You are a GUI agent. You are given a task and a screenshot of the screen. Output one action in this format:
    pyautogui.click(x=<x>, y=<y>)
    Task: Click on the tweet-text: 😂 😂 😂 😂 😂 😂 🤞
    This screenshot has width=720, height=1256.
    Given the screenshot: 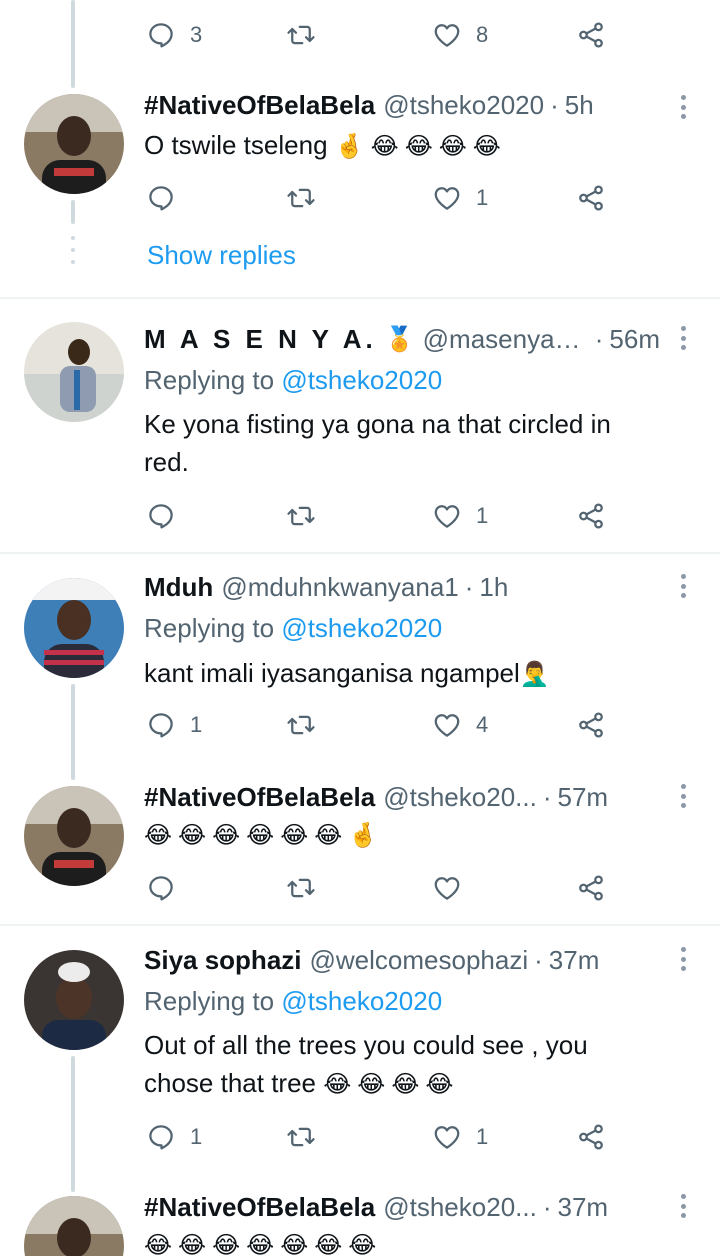 What is the action you would take?
    pyautogui.click(x=407, y=835)
    